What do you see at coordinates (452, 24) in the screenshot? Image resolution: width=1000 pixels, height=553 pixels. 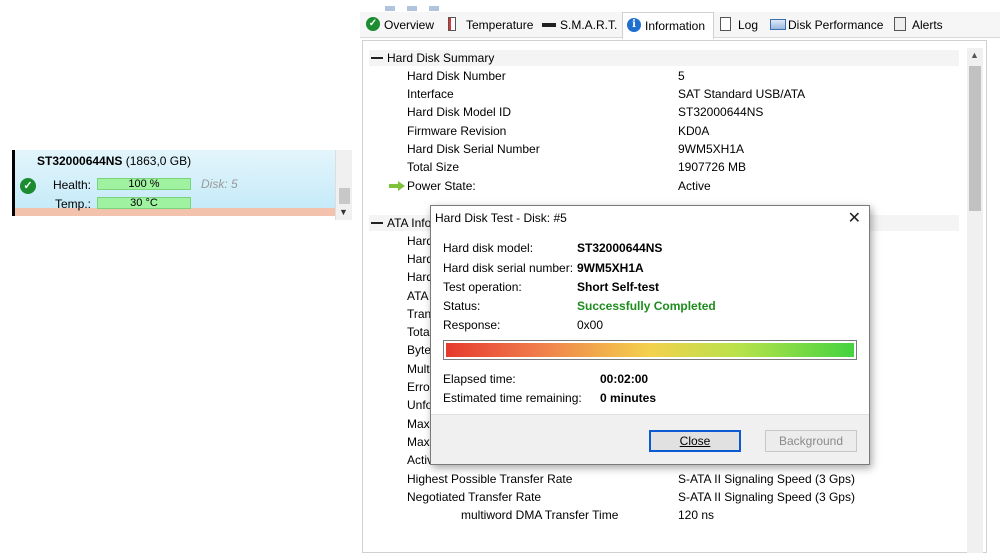 I see `thermometer-icon` at bounding box center [452, 24].